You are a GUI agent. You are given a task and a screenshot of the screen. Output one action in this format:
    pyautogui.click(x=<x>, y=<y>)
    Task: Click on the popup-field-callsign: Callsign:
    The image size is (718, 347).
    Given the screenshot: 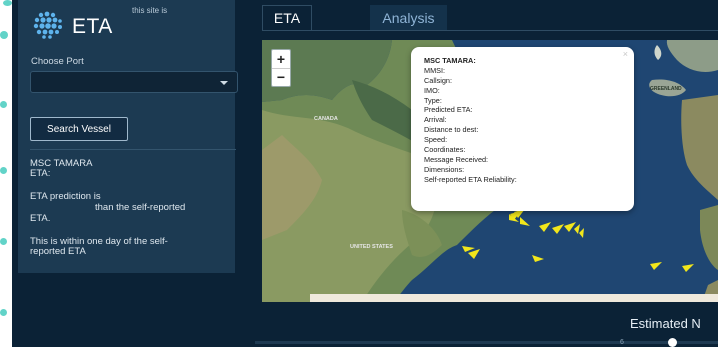 What is the action you would take?
    pyautogui.click(x=438, y=80)
    